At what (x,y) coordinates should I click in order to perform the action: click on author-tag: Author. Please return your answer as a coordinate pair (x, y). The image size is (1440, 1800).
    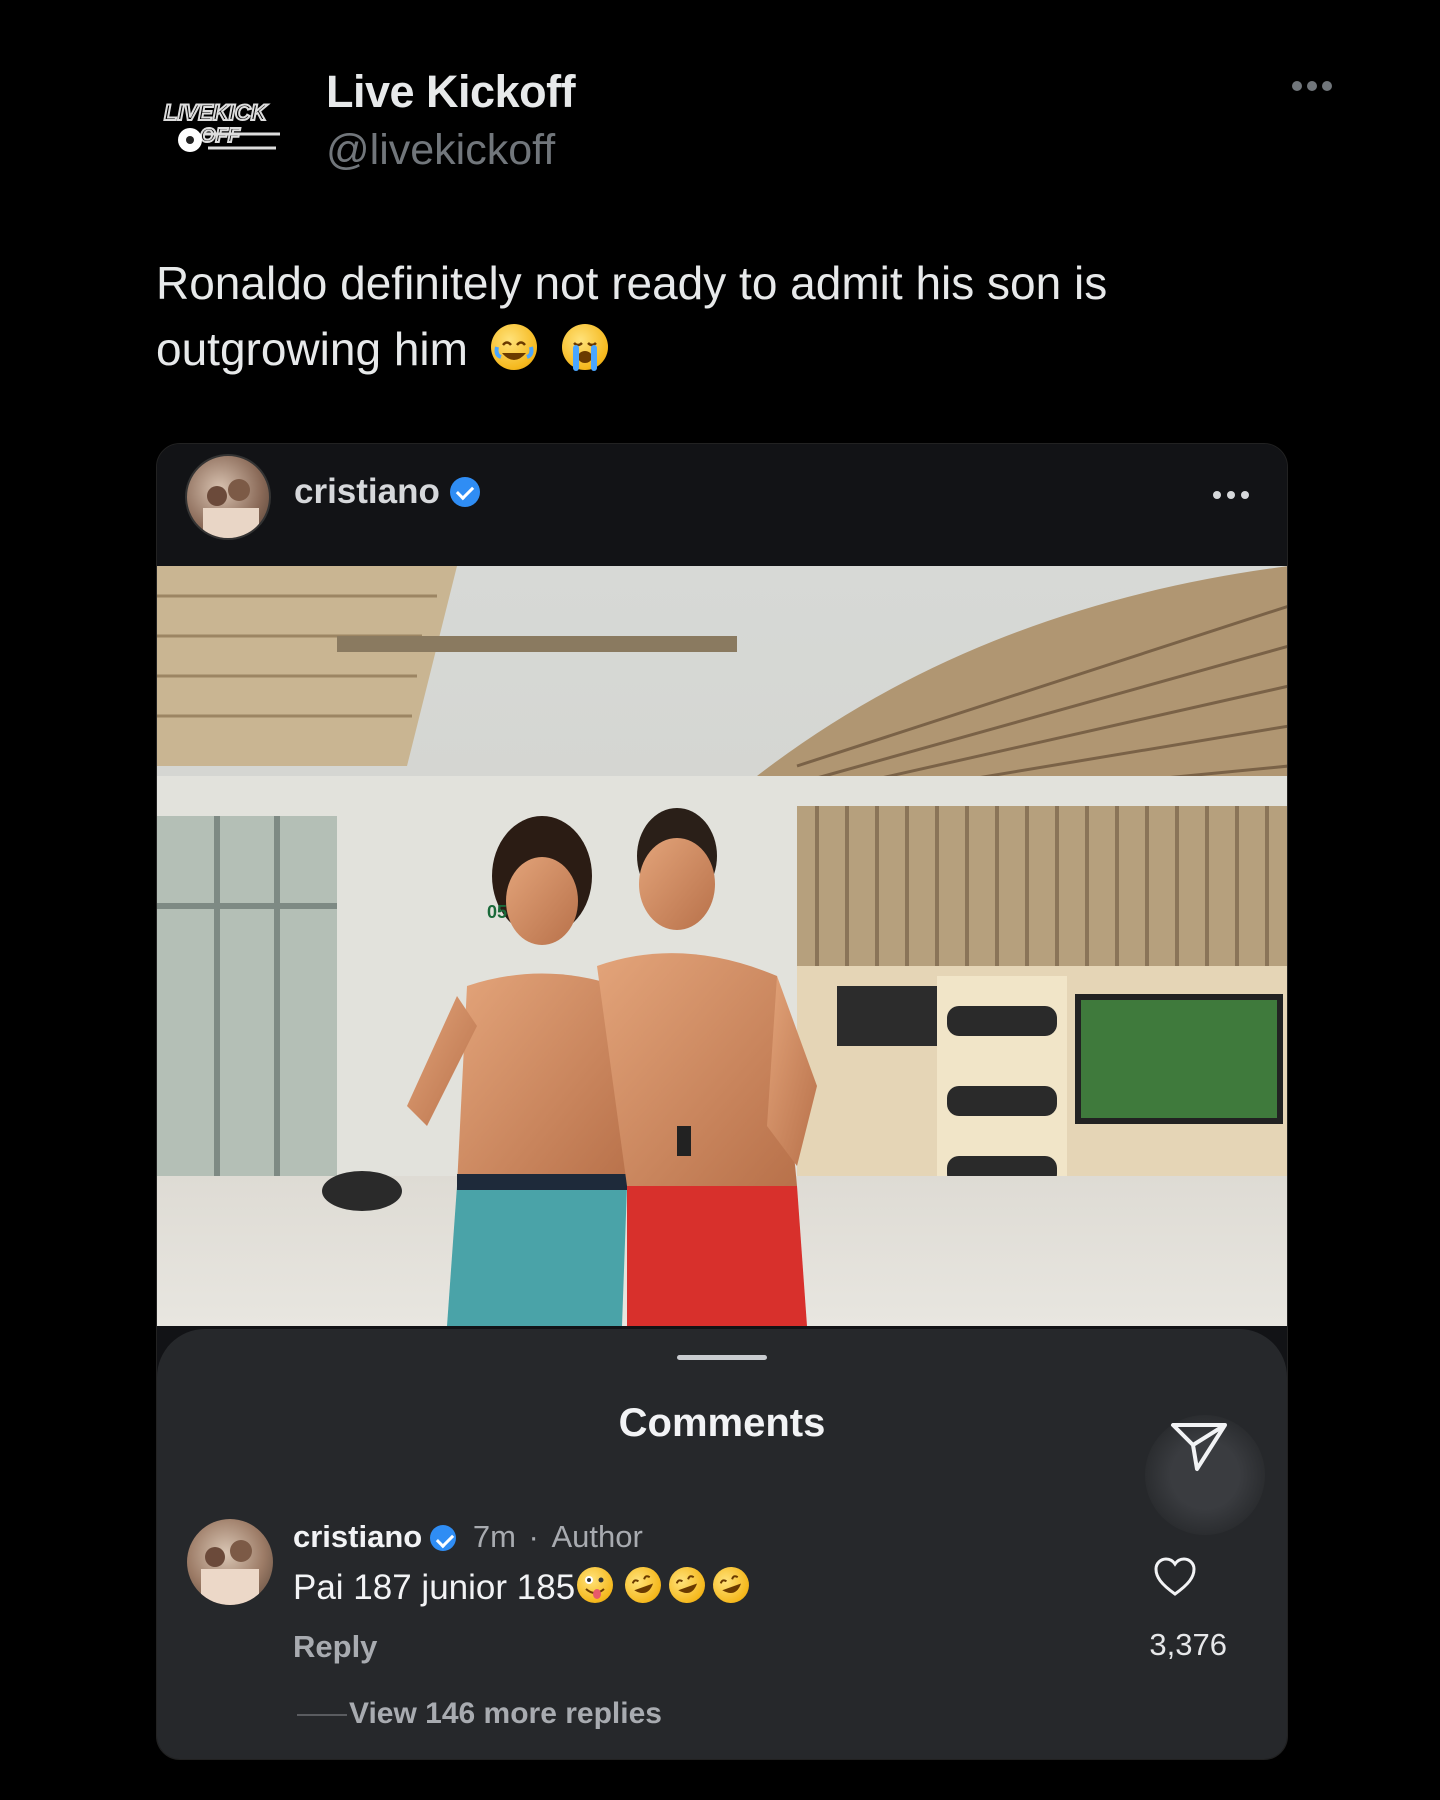
    Looking at the image, I should click on (597, 1536).